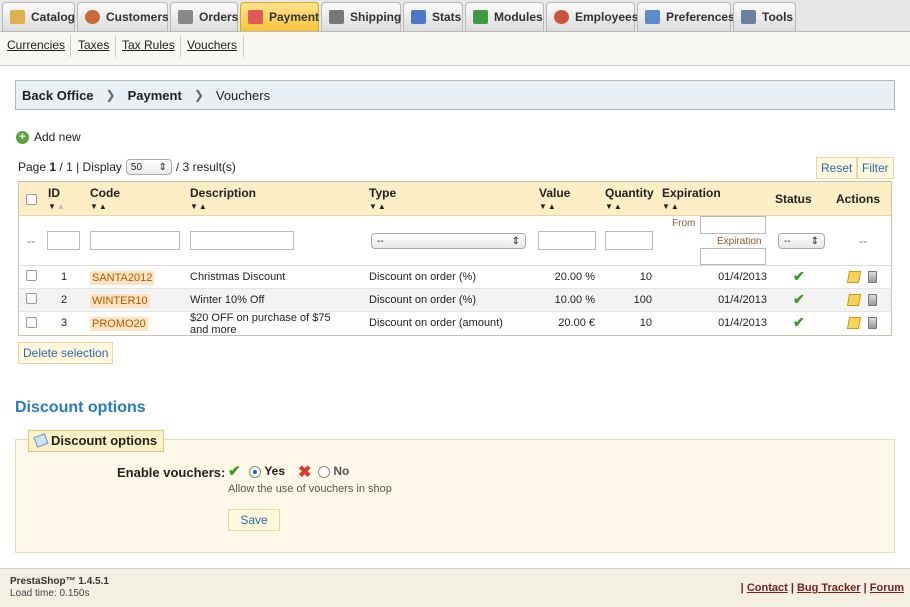  What do you see at coordinates (433, 16) in the screenshot?
I see `tab-stats: Stats` at bounding box center [433, 16].